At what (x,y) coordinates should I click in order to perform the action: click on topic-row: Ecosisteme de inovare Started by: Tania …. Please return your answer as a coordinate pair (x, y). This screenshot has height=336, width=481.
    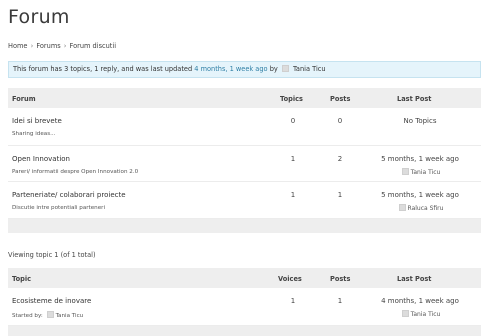
    Looking at the image, I should click on (244, 307).